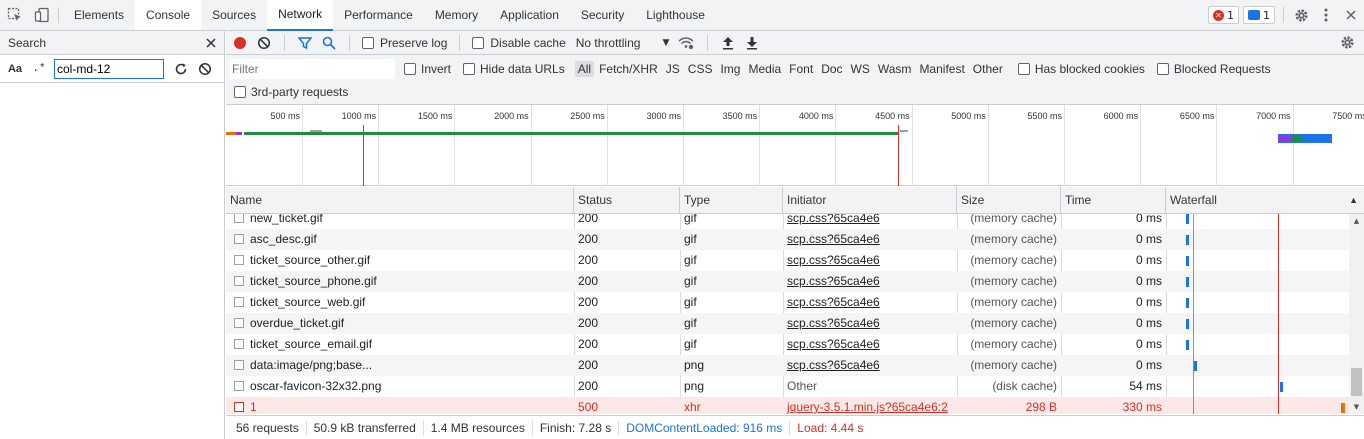  What do you see at coordinates (514, 69) in the screenshot?
I see `hide-data-urls-checkbox: Hide data URLs` at bounding box center [514, 69].